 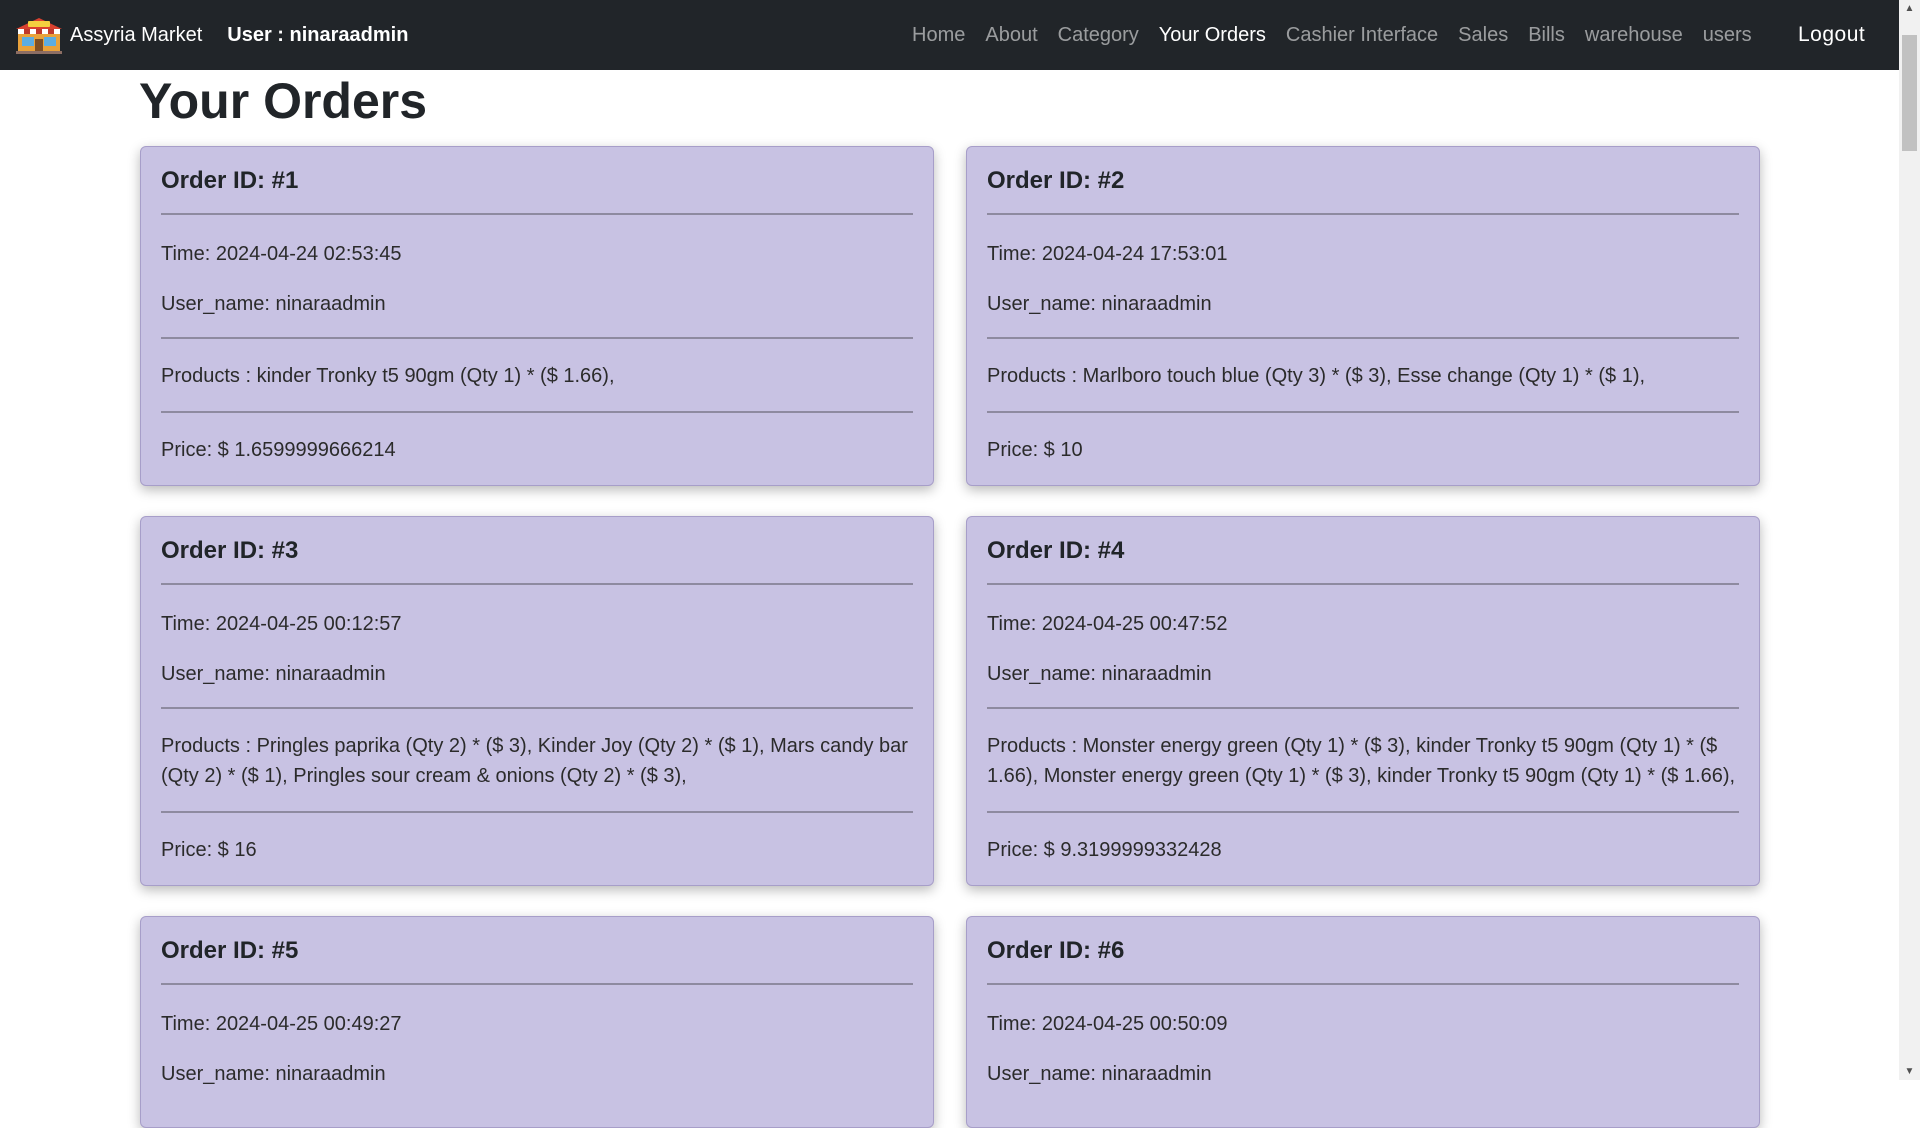 I want to click on nav-link-cashier-interface: Cashier Interface, so click(x=1362, y=35).